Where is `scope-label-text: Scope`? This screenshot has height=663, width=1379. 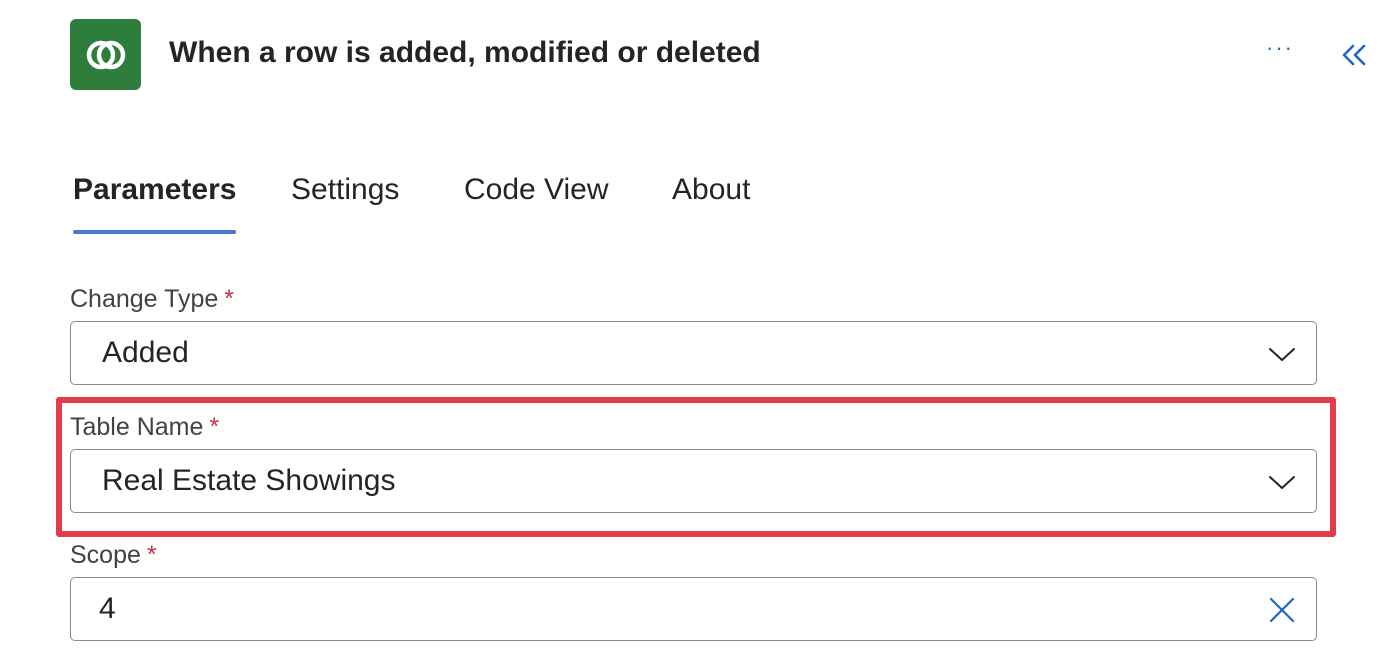 scope-label-text: Scope is located at coordinates (105, 555).